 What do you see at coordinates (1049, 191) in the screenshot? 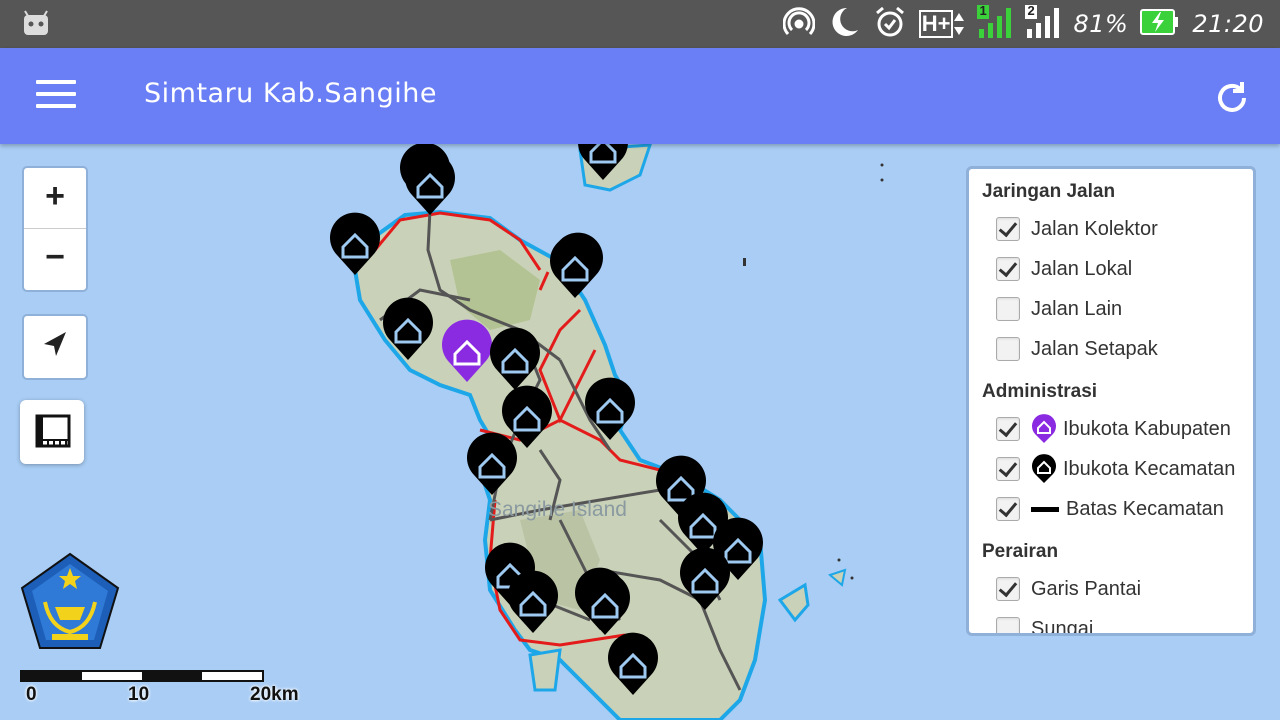
I see `layer-group-title: Jaringan Jalan` at bounding box center [1049, 191].